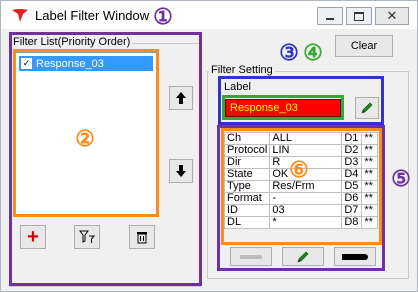 The image size is (418, 292). What do you see at coordinates (330, 19) in the screenshot?
I see `minimize-icon` at bounding box center [330, 19].